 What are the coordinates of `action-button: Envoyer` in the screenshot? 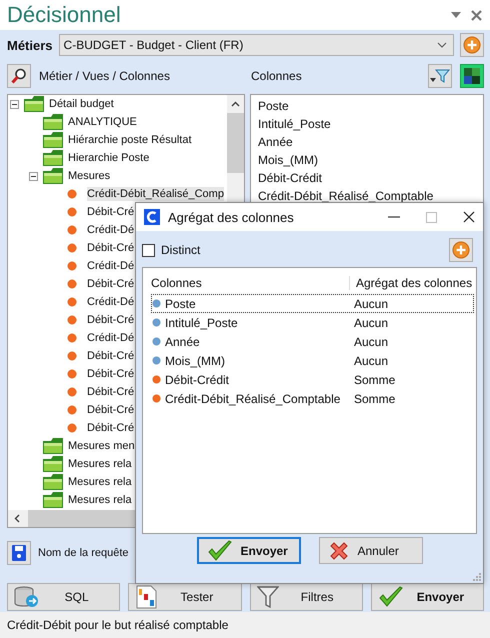 It's located at (427, 597).